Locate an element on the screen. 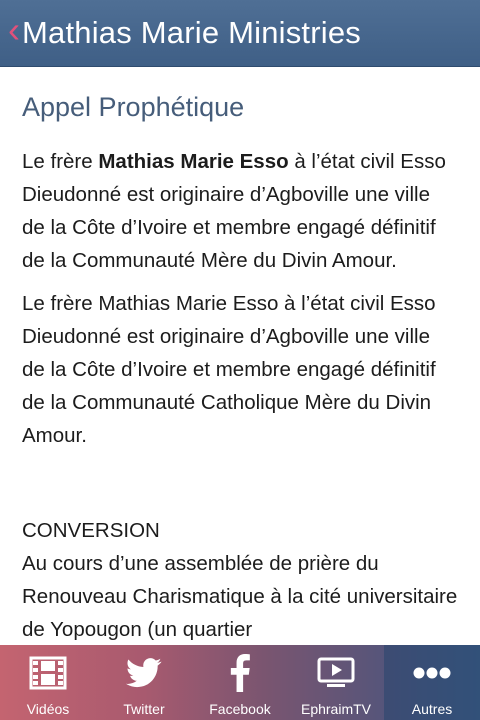 The width and height of the screenshot is (480, 720). tab-autres-label: Autres is located at coordinates (432, 709).